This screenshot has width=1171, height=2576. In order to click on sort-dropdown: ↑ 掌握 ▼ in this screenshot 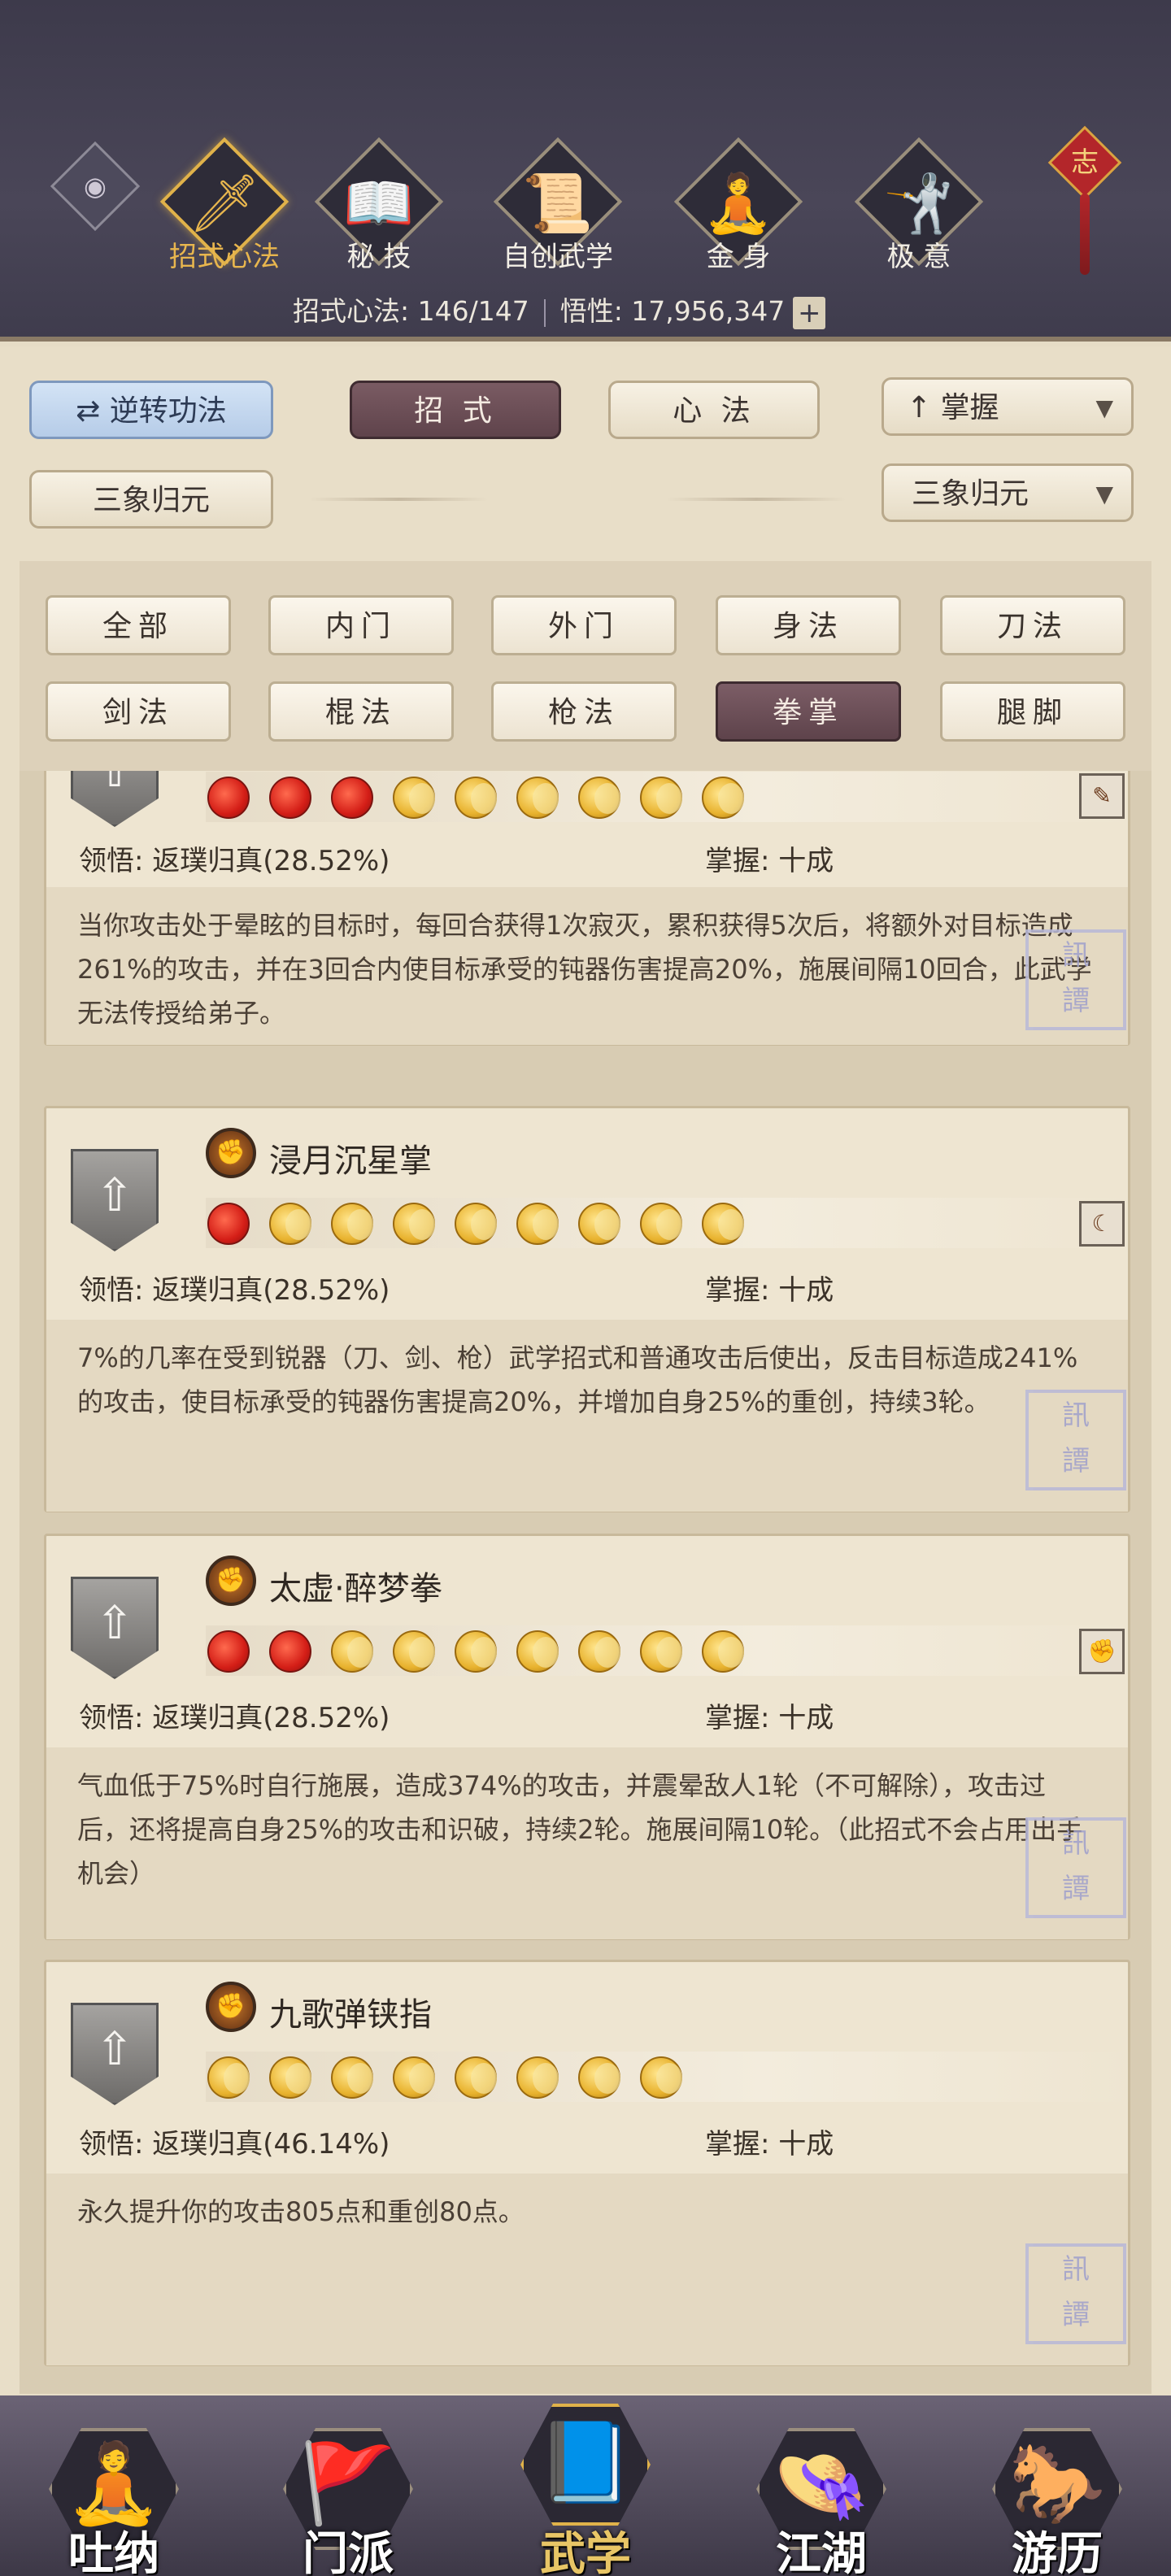, I will do `click(1008, 406)`.